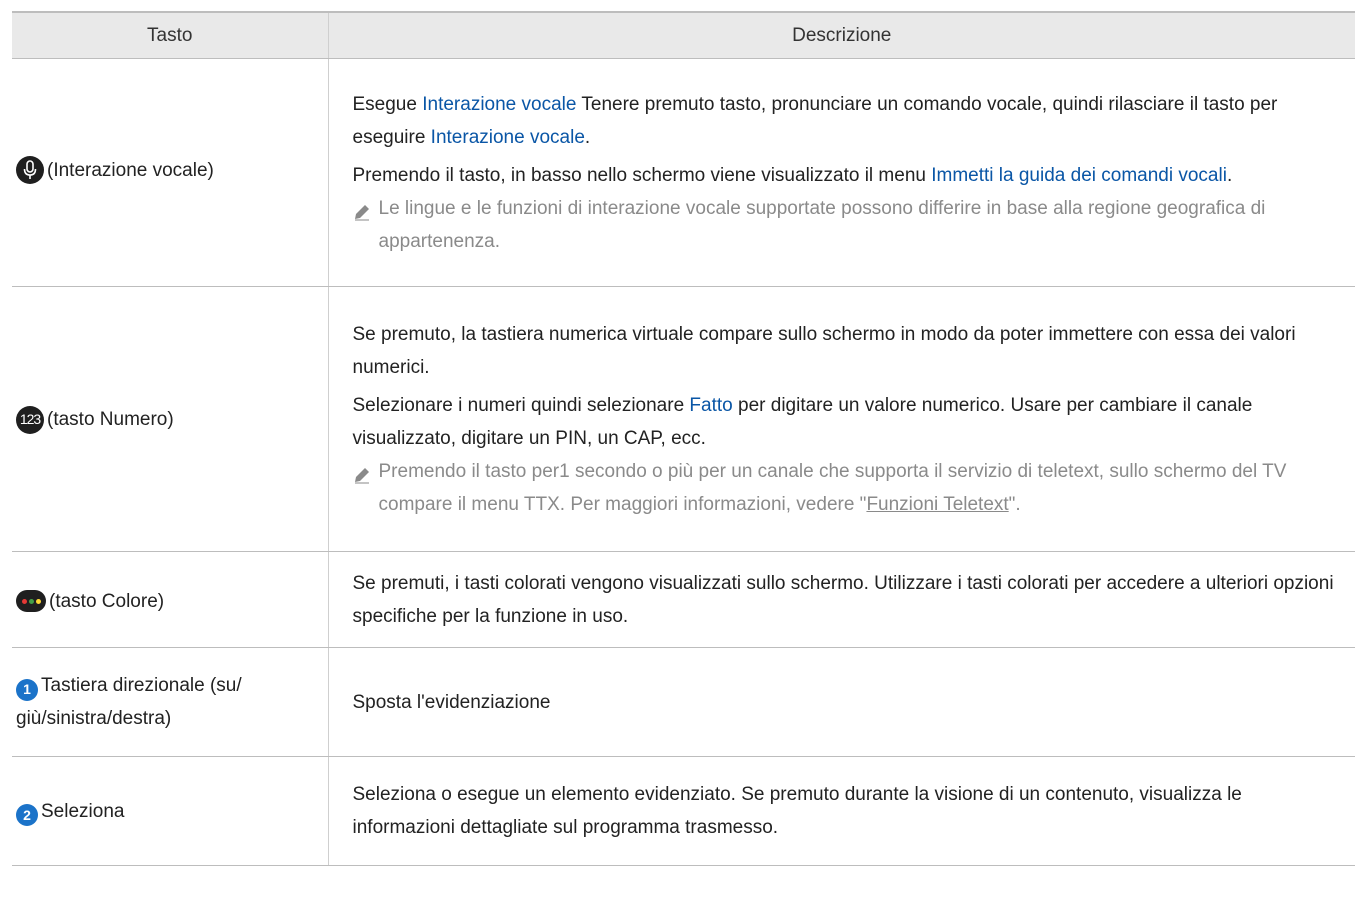  Describe the element at coordinates (170, 599) in the screenshot. I see `key-cell-color: (tasto Colore)` at that location.